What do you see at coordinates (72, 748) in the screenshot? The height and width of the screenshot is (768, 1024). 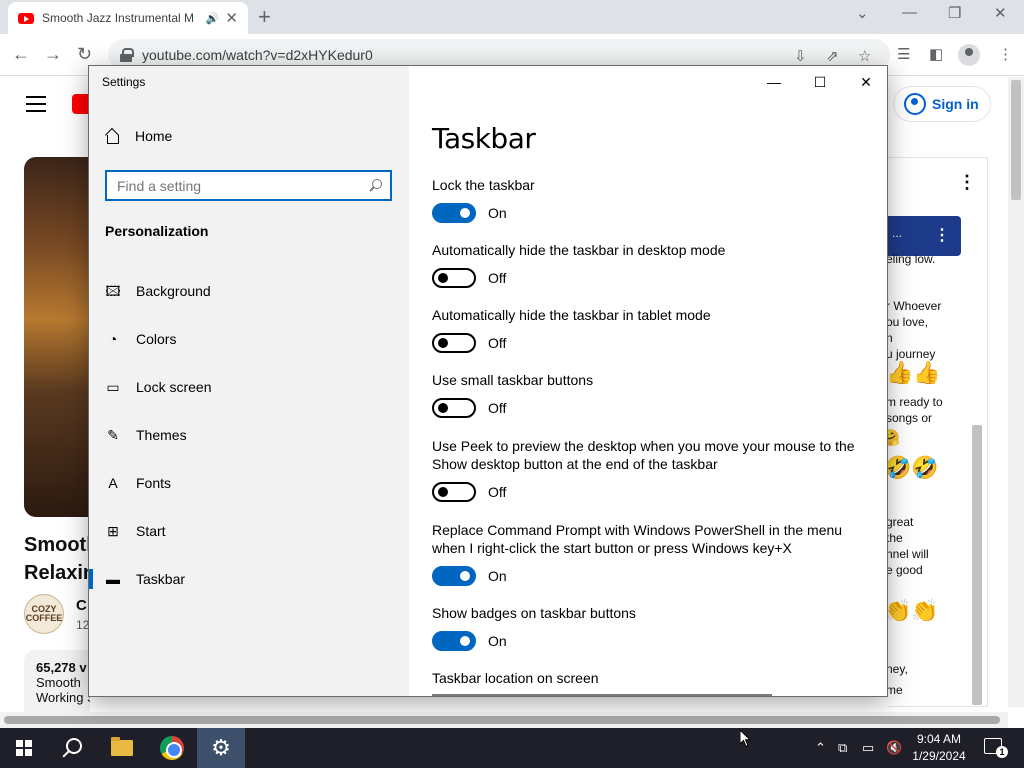 I see `taskbar-search-button` at bounding box center [72, 748].